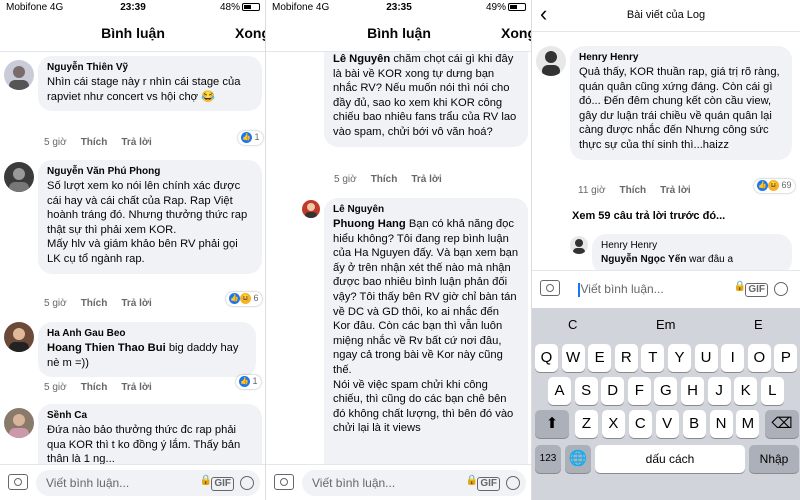 This screenshot has height=500, width=800. I want to click on suggestion-1: C, so click(572, 324).